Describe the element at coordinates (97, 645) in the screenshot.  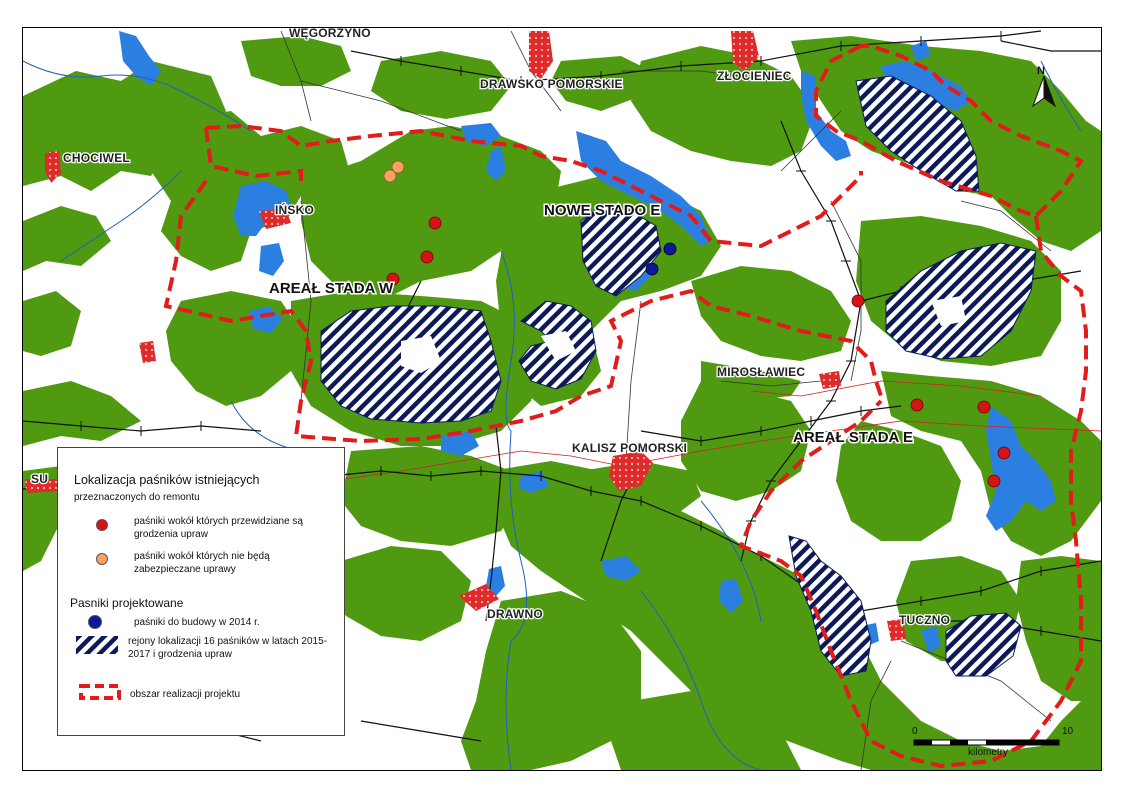
I see `hatch-swatch-icon` at that location.